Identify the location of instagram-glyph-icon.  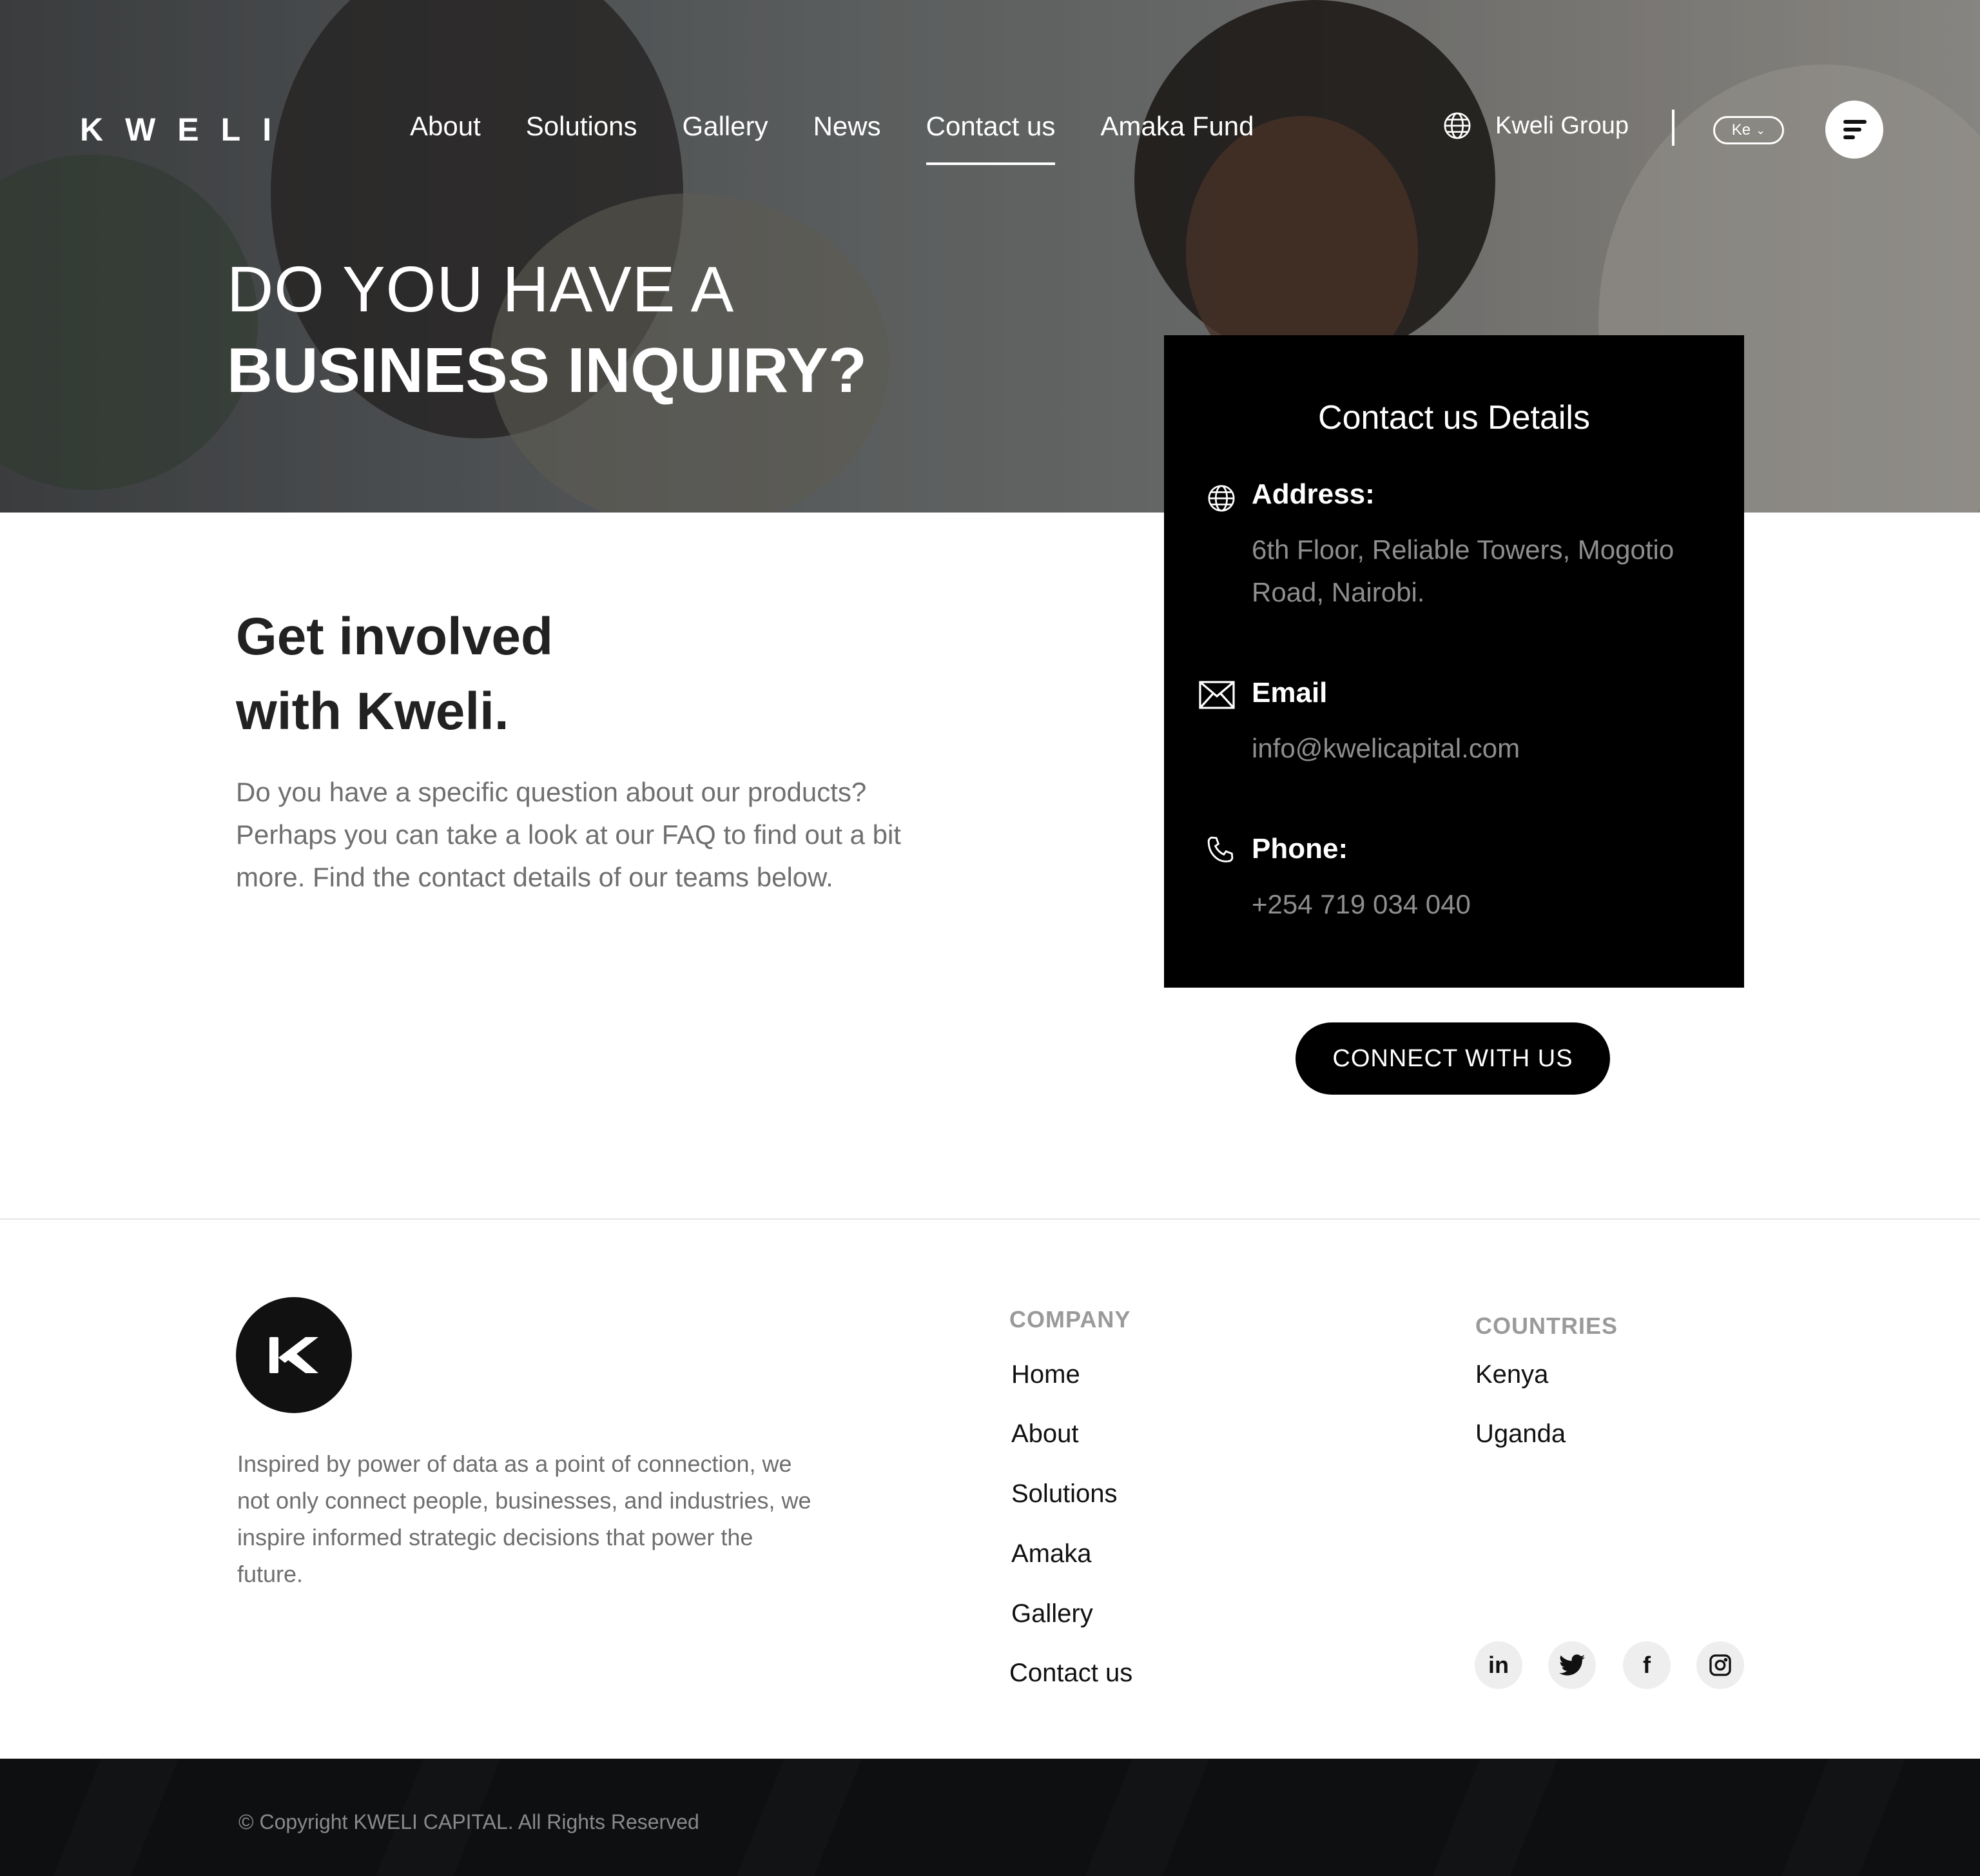
(1720, 1665).